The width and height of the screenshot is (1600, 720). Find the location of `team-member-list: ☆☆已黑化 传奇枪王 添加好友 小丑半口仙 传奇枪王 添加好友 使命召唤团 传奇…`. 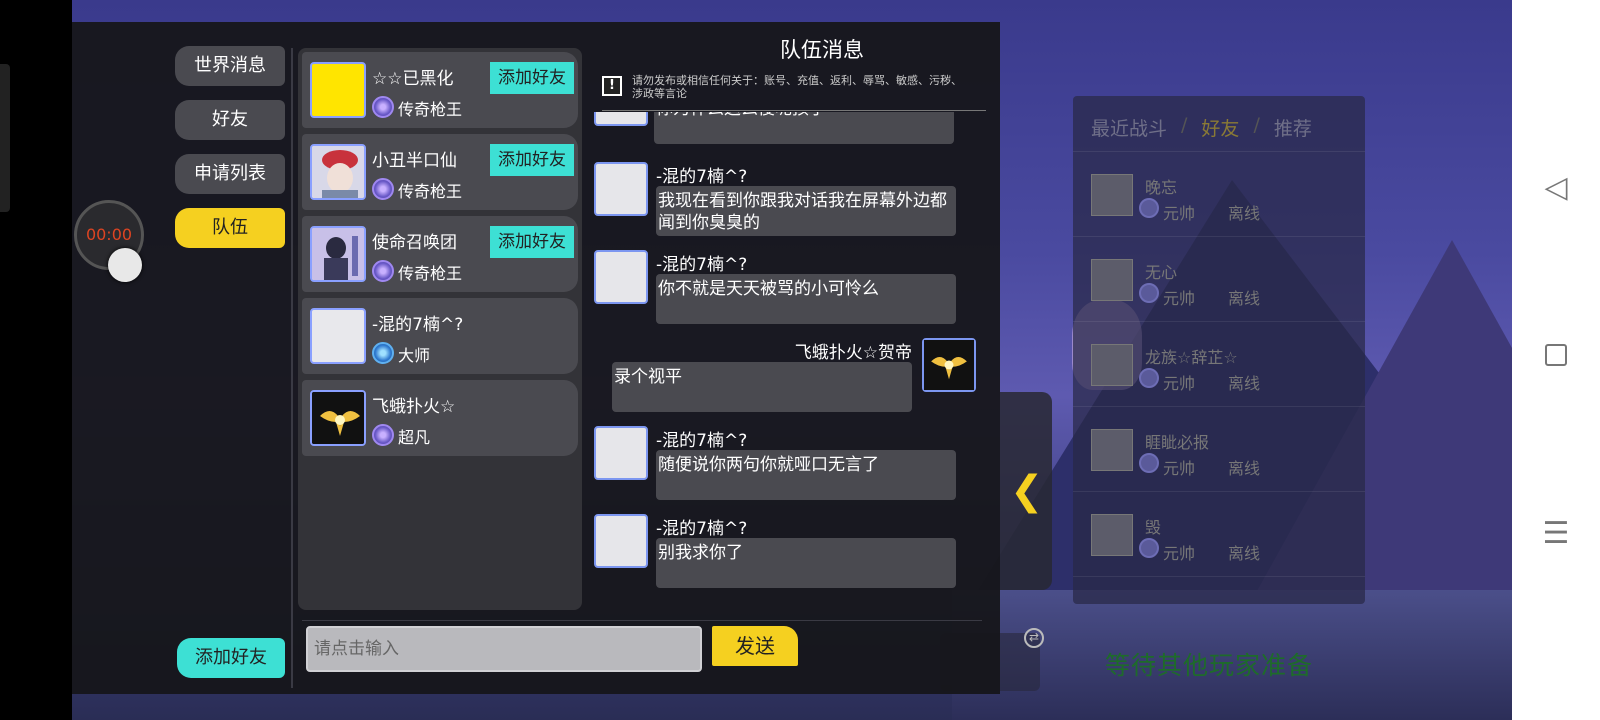

team-member-list: ☆☆已黑化 传奇枪王 添加好友 小丑半口仙 传奇枪王 添加好友 使命召唤团 传奇… is located at coordinates (440, 329).